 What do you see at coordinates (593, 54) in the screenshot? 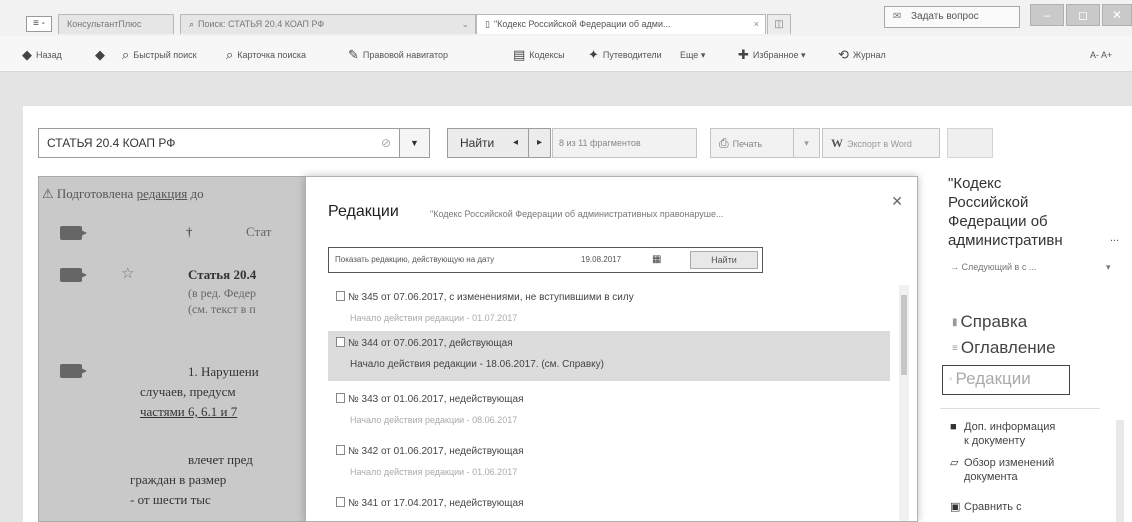
I see `guides-icon: ✦` at bounding box center [593, 54].